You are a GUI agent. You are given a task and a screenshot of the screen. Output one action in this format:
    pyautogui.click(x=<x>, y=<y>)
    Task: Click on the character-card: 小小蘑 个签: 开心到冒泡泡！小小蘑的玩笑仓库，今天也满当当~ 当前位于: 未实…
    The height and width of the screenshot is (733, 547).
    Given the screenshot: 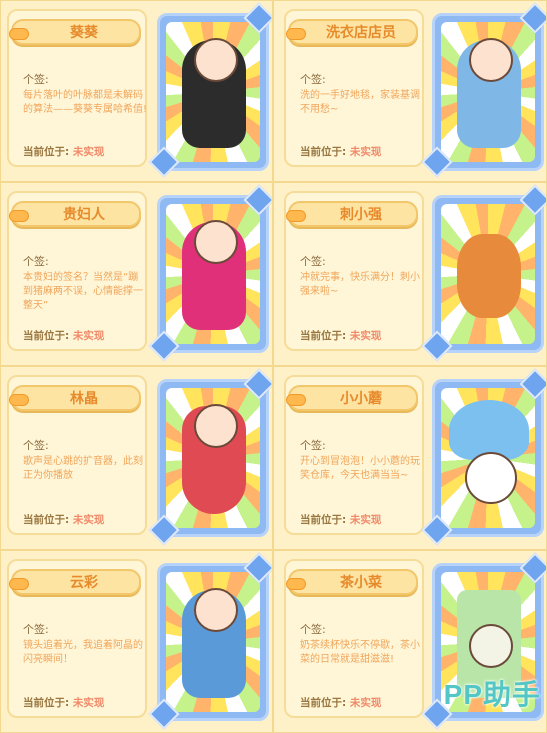 What is the action you would take?
    pyautogui.click(x=410, y=458)
    